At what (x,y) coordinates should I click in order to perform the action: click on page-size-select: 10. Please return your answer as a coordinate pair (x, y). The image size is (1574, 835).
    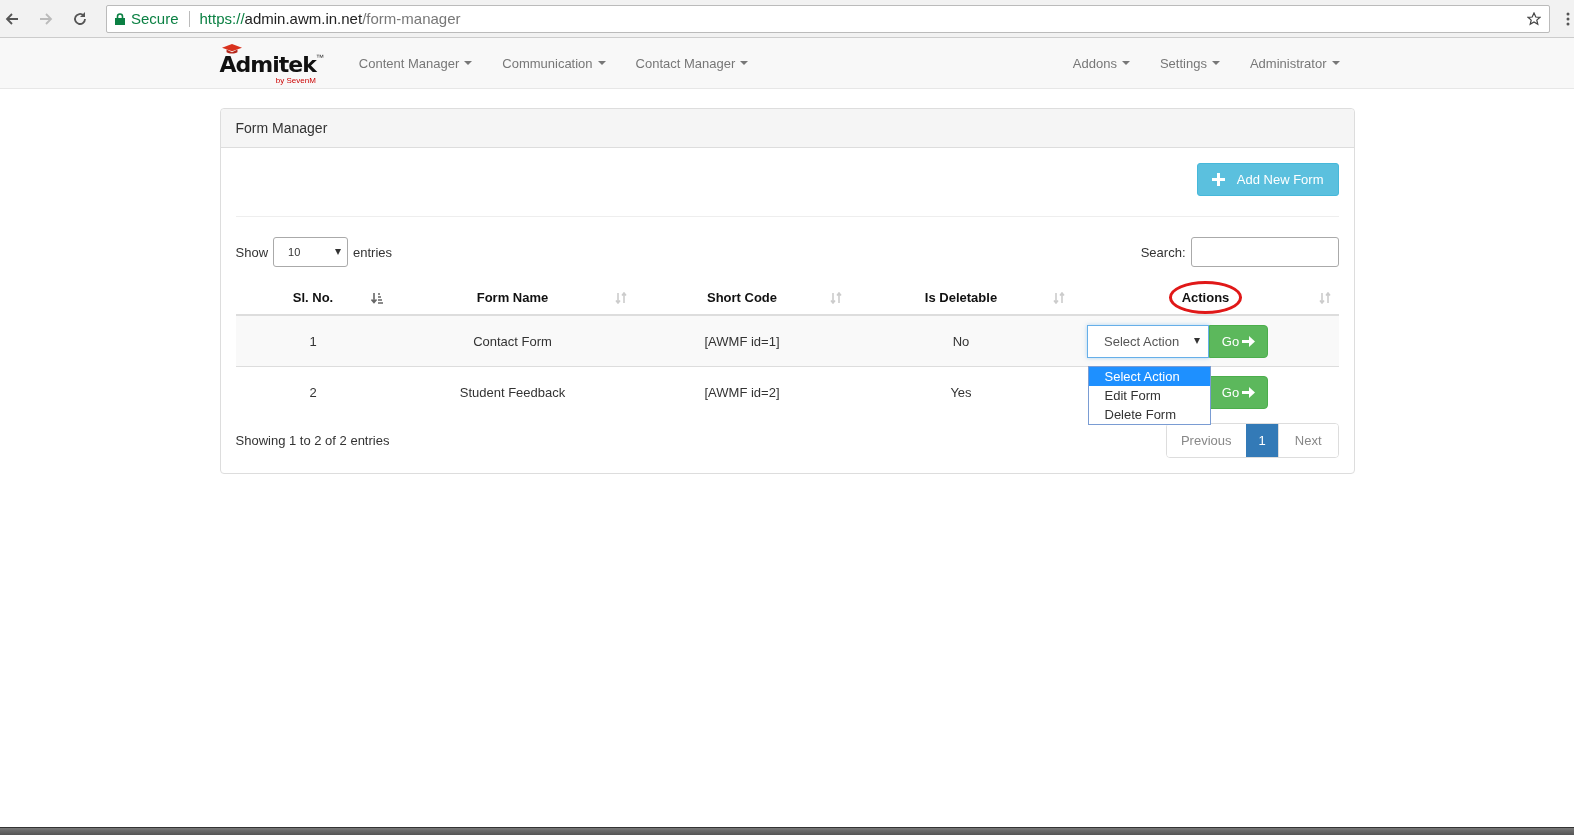
    Looking at the image, I should click on (311, 252).